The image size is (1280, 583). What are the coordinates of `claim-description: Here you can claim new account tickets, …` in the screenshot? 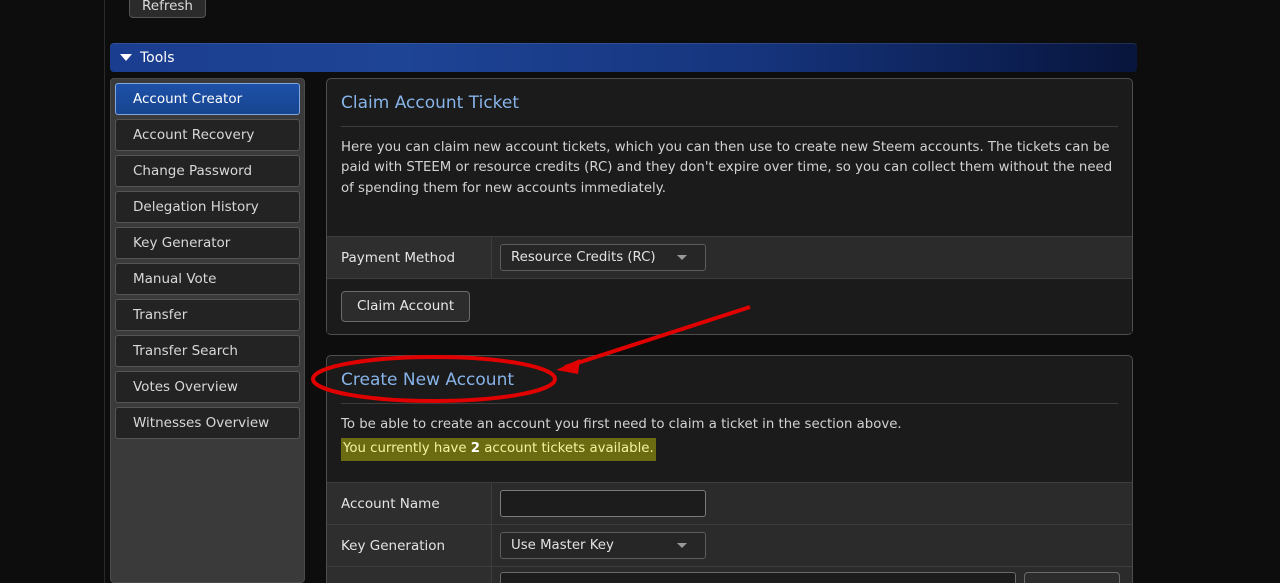 It's located at (727, 168).